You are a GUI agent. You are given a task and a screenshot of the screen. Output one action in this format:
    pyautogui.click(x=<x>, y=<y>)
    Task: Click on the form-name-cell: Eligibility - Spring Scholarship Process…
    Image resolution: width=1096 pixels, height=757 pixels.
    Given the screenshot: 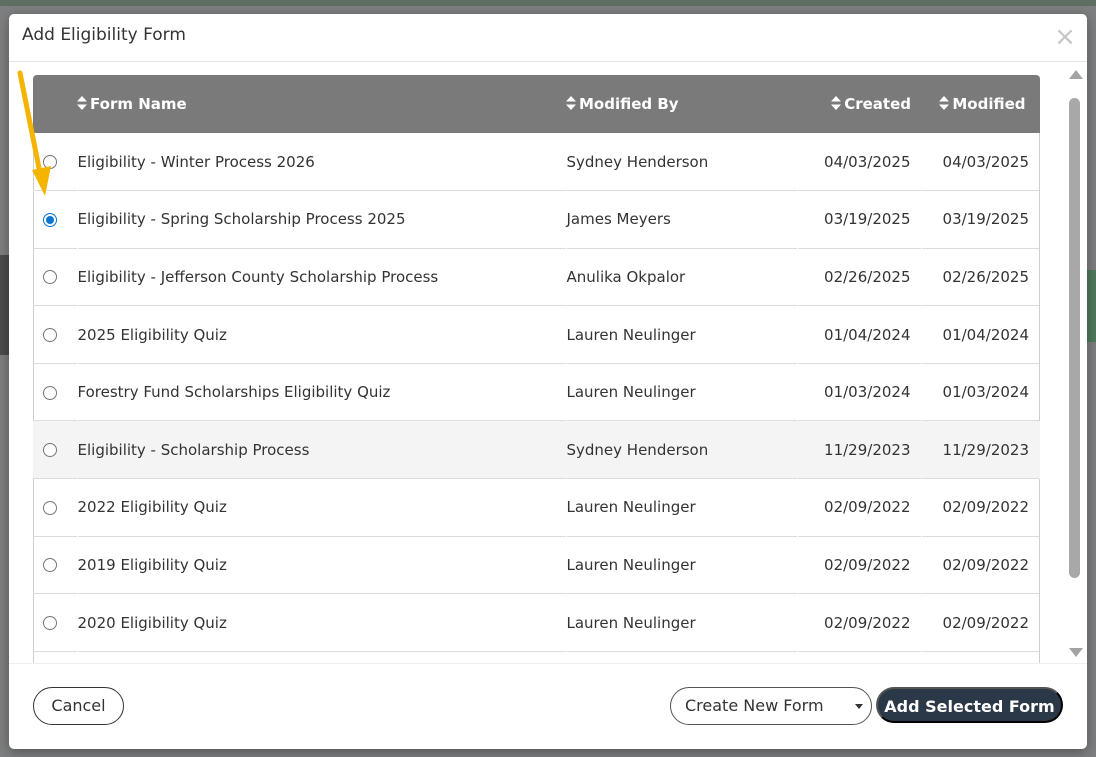 What is the action you would take?
    pyautogui.click(x=241, y=219)
    